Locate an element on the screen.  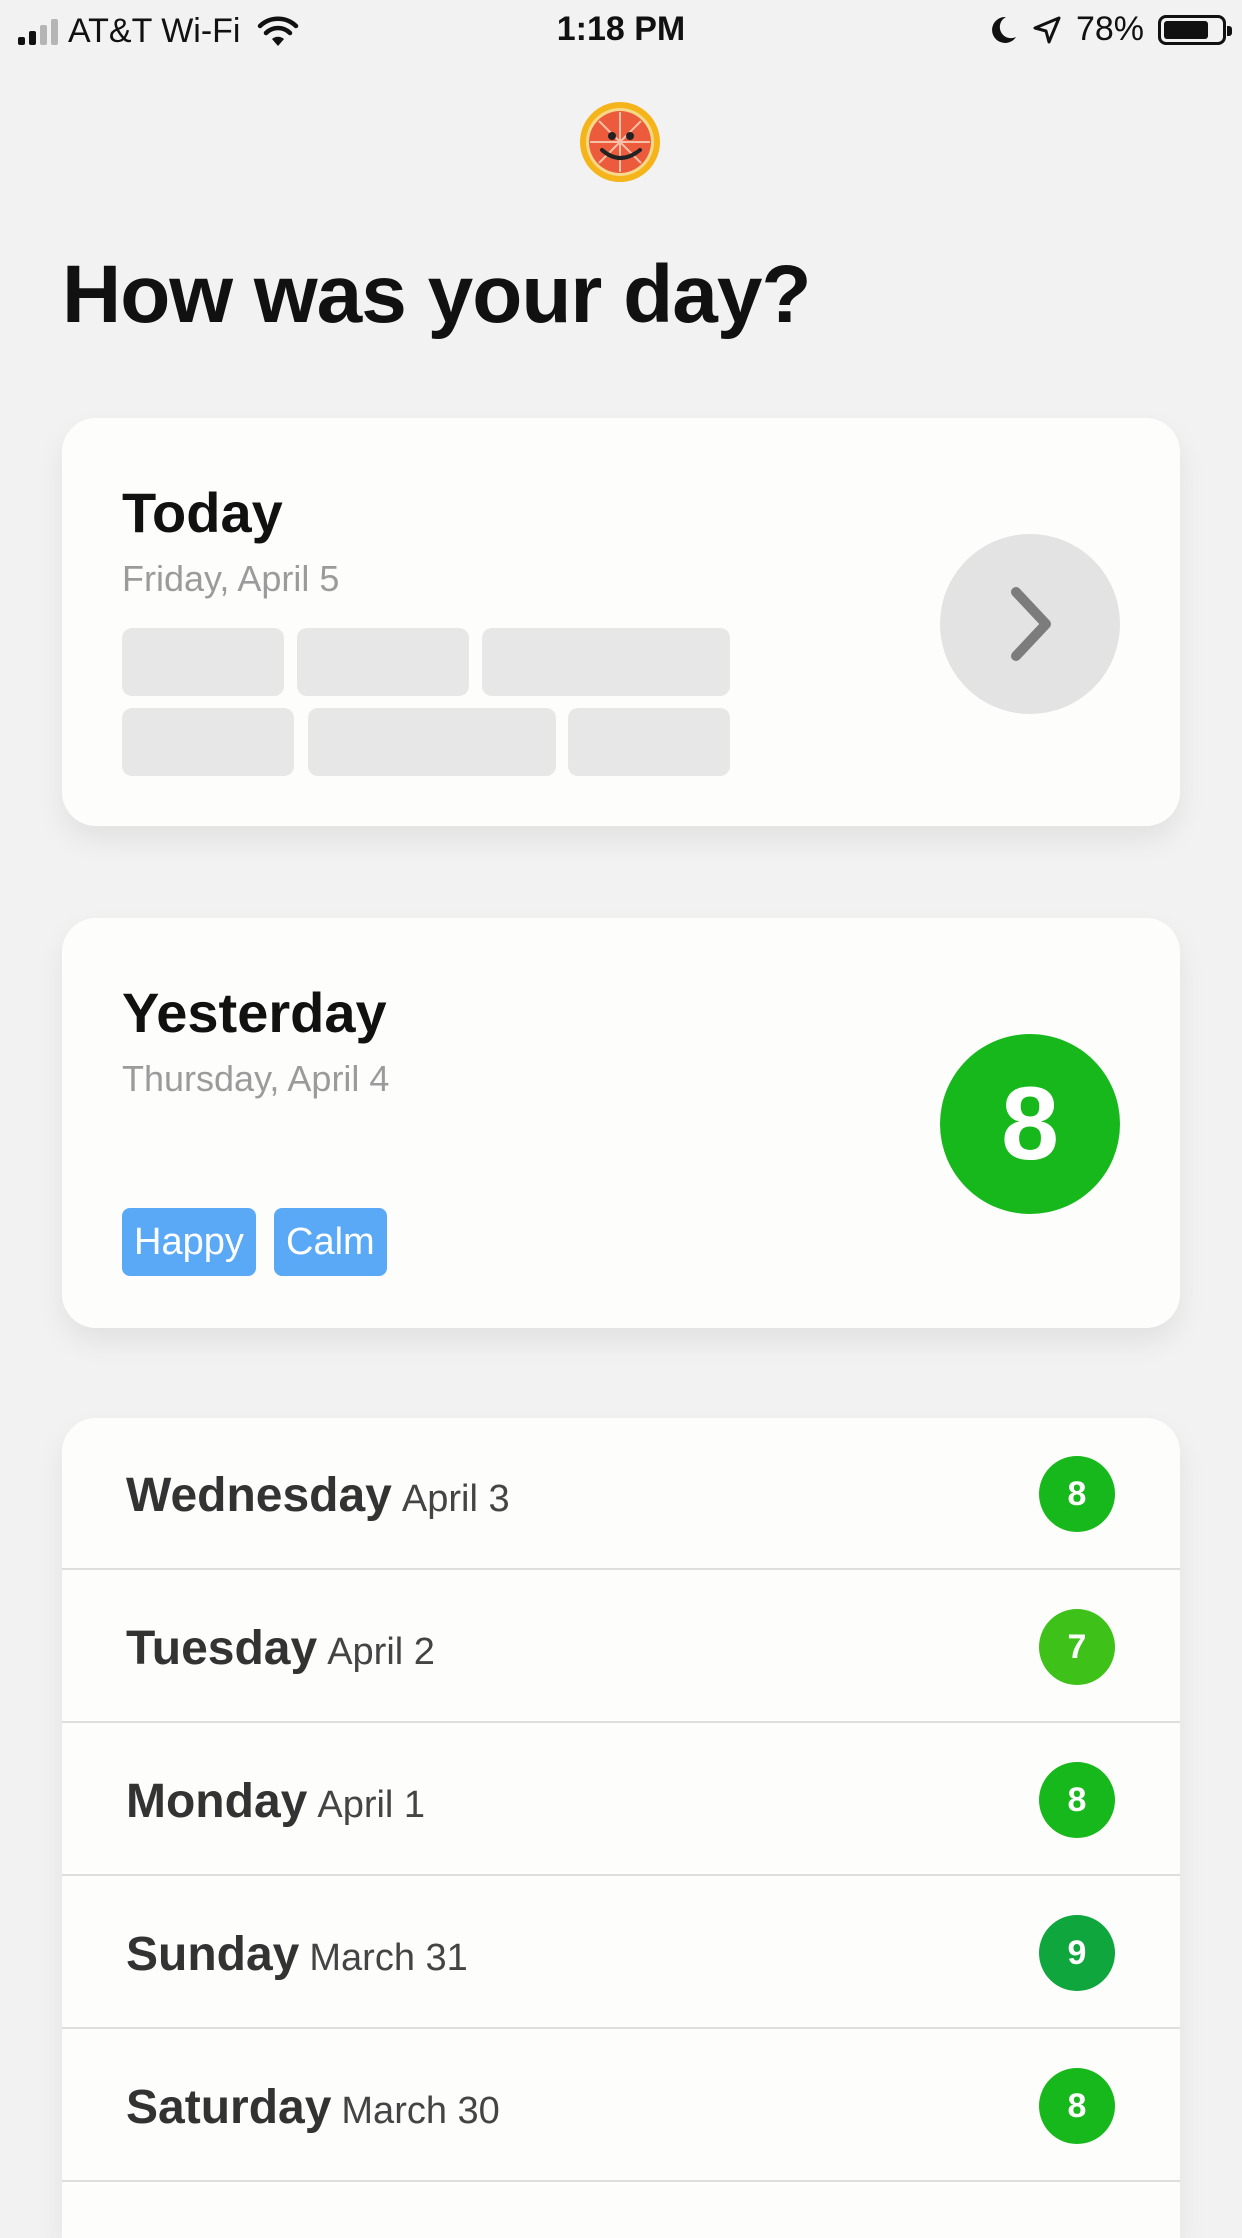
row-day: Saturday is located at coordinates (229, 2107).